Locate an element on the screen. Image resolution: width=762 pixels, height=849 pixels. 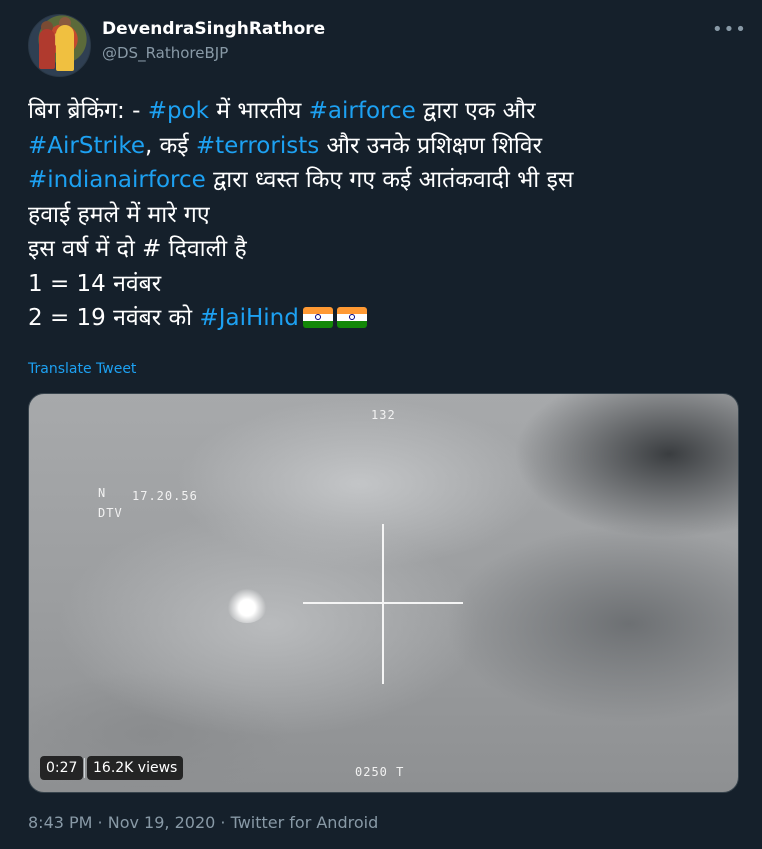
tweet-time: 8:43 PM is located at coordinates (60, 822).